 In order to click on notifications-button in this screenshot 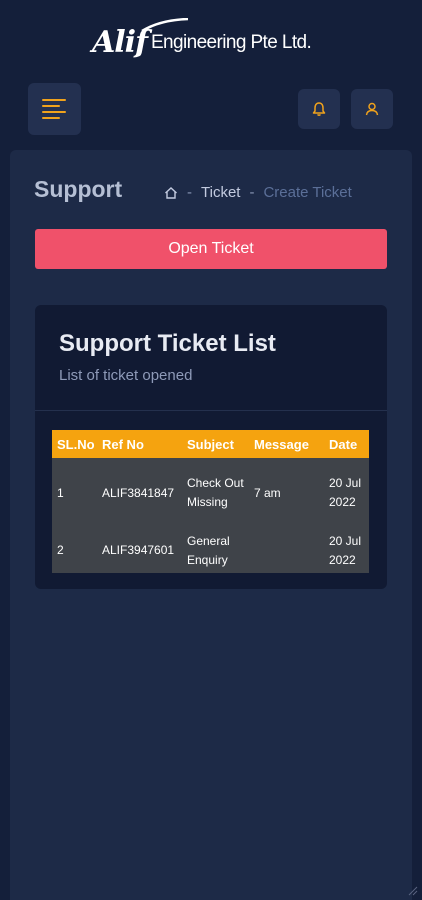, I will do `click(319, 109)`.